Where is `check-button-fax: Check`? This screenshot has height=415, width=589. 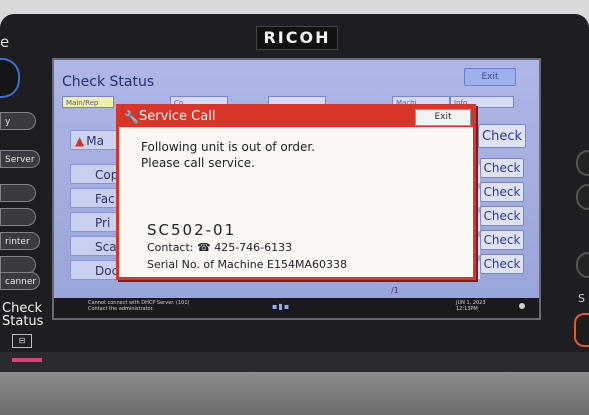 check-button-fax: Check is located at coordinates (502, 192).